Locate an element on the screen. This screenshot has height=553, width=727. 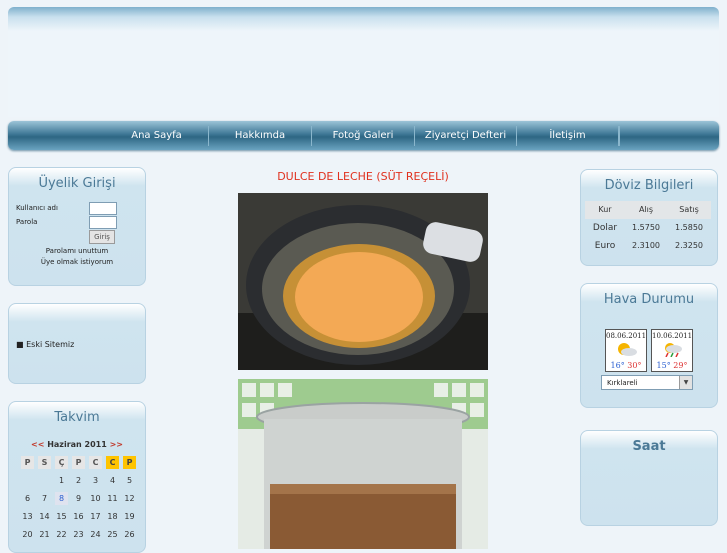
calendar-day: 3 is located at coordinates (95, 480).